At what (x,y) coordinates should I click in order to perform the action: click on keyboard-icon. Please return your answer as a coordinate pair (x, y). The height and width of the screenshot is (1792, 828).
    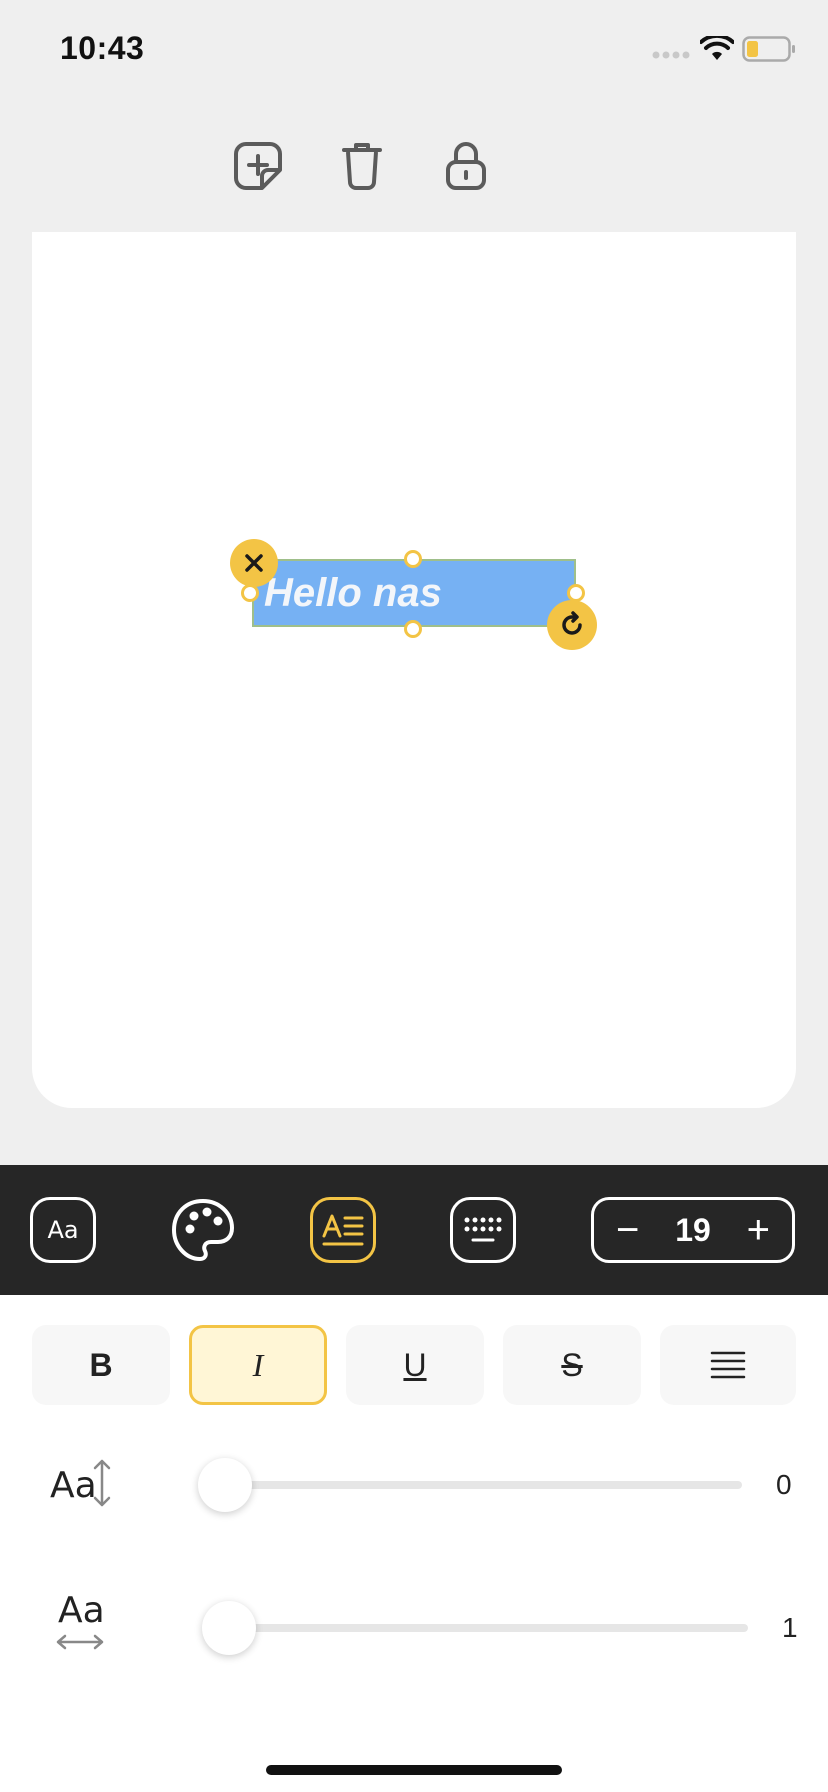
    Looking at the image, I should click on (483, 1229).